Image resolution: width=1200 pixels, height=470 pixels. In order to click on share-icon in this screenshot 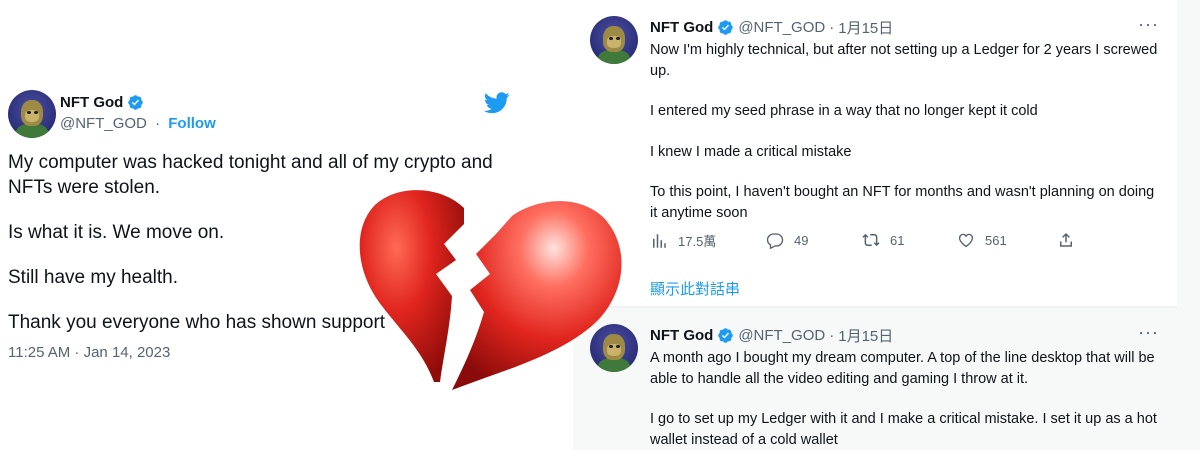, I will do `click(1066, 239)`.